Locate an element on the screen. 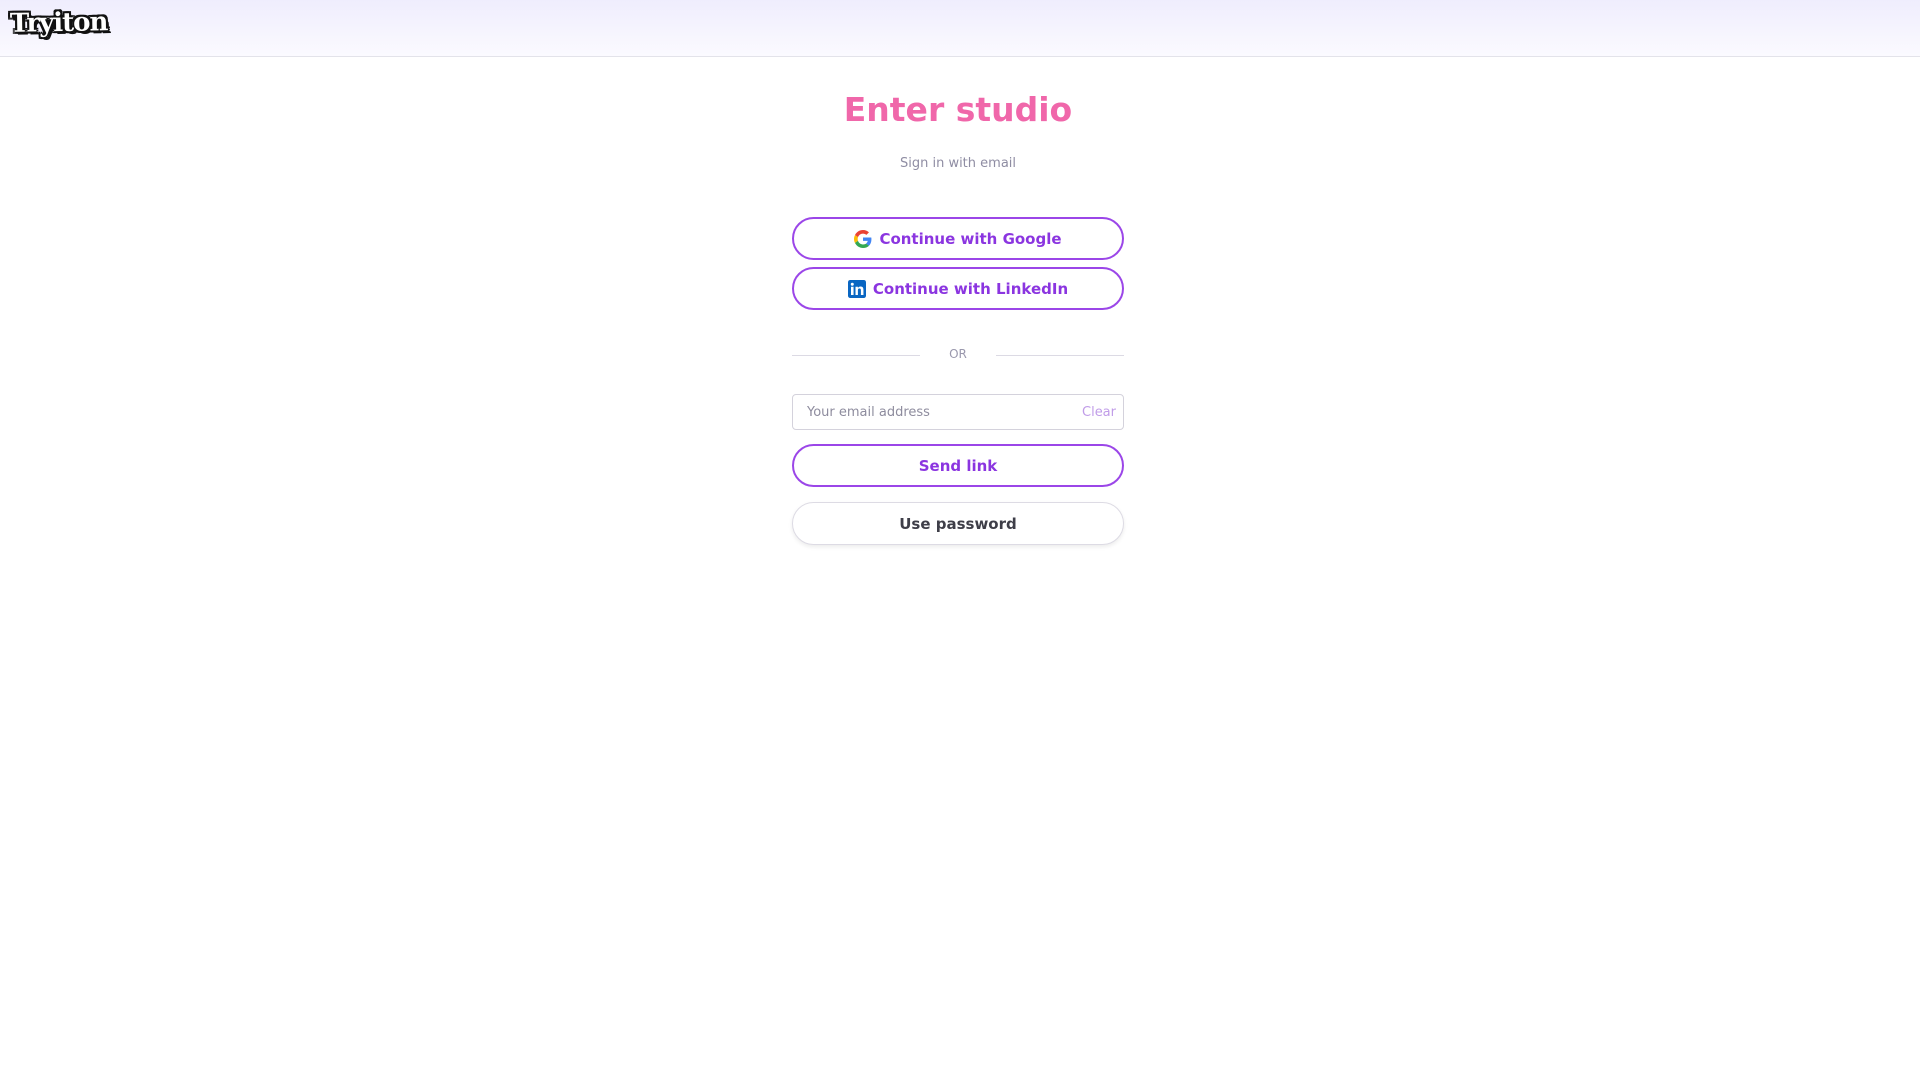 The image size is (1920, 1069). email-input is located at coordinates (933, 412).